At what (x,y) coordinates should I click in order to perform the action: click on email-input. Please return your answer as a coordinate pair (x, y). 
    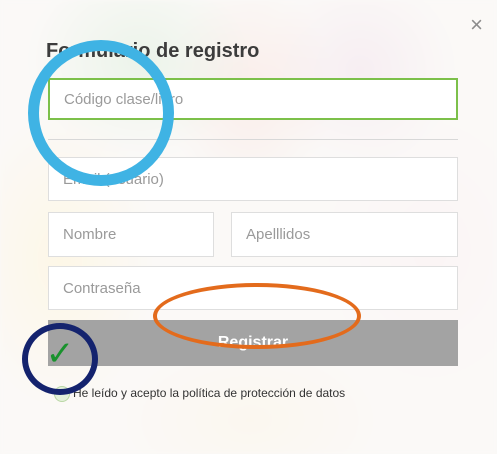
    Looking at the image, I should click on (253, 179).